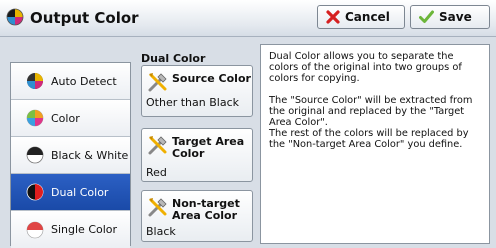 The image size is (496, 248). I want to click on option-single-color: Single Color, so click(70, 229).